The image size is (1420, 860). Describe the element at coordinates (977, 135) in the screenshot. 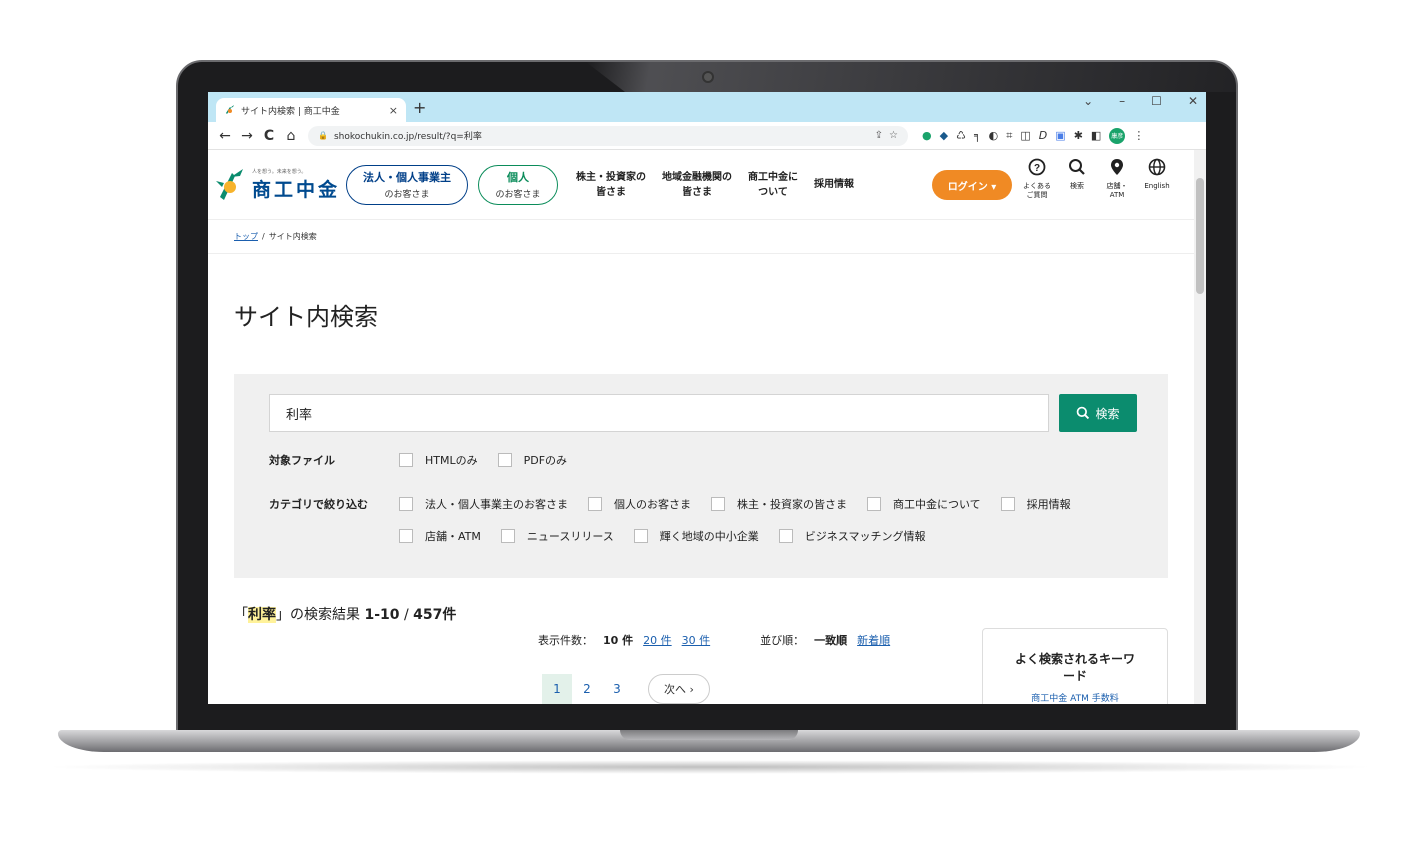

I see `extension-icon: ╕` at that location.